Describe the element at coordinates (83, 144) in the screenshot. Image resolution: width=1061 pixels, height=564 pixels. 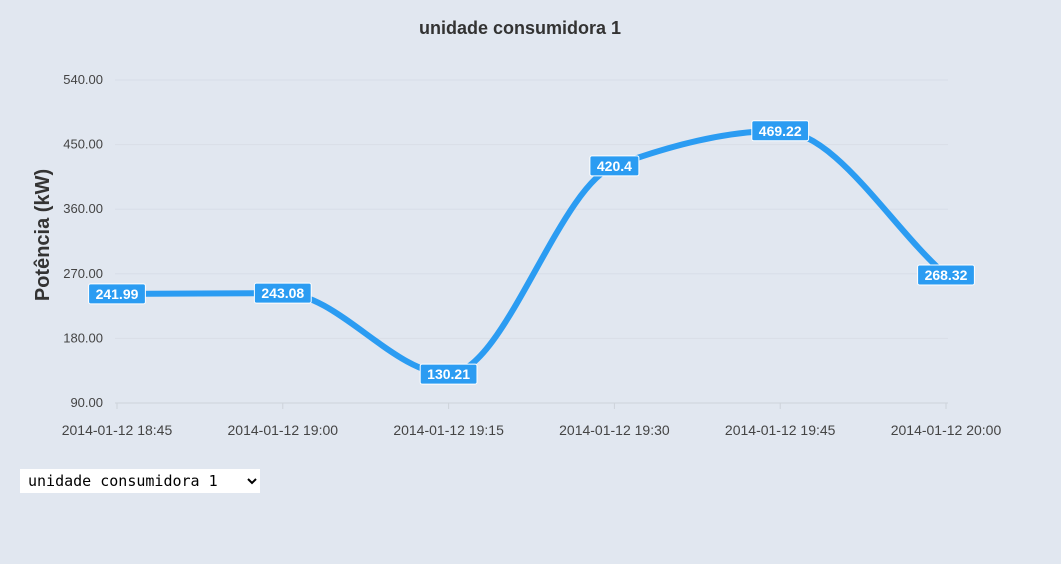
I see `y-tick-label: 450.00` at that location.